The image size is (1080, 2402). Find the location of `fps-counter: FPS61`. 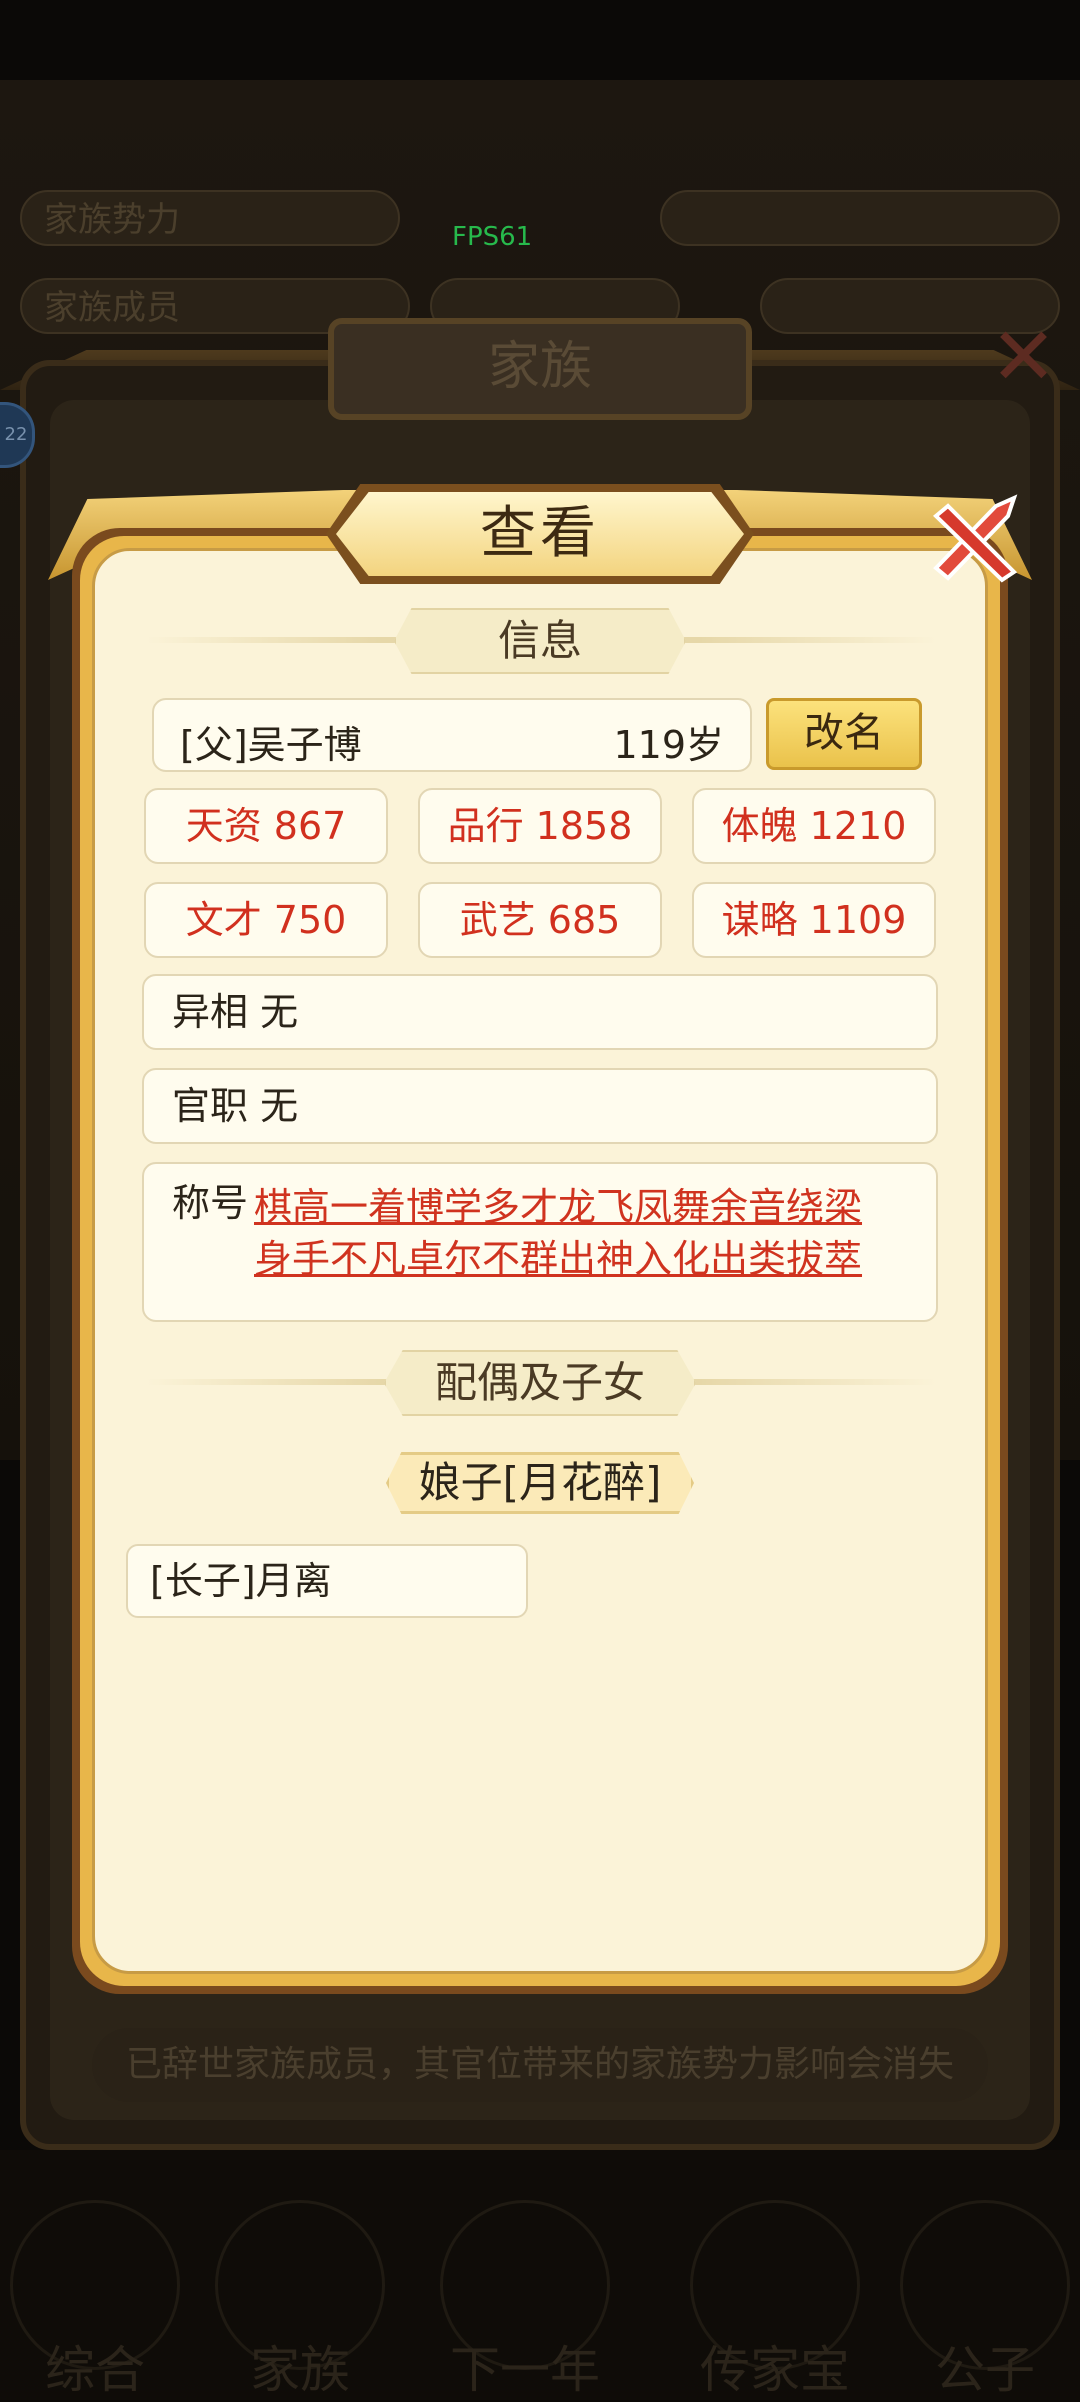

fps-counter: FPS61 is located at coordinates (492, 237).